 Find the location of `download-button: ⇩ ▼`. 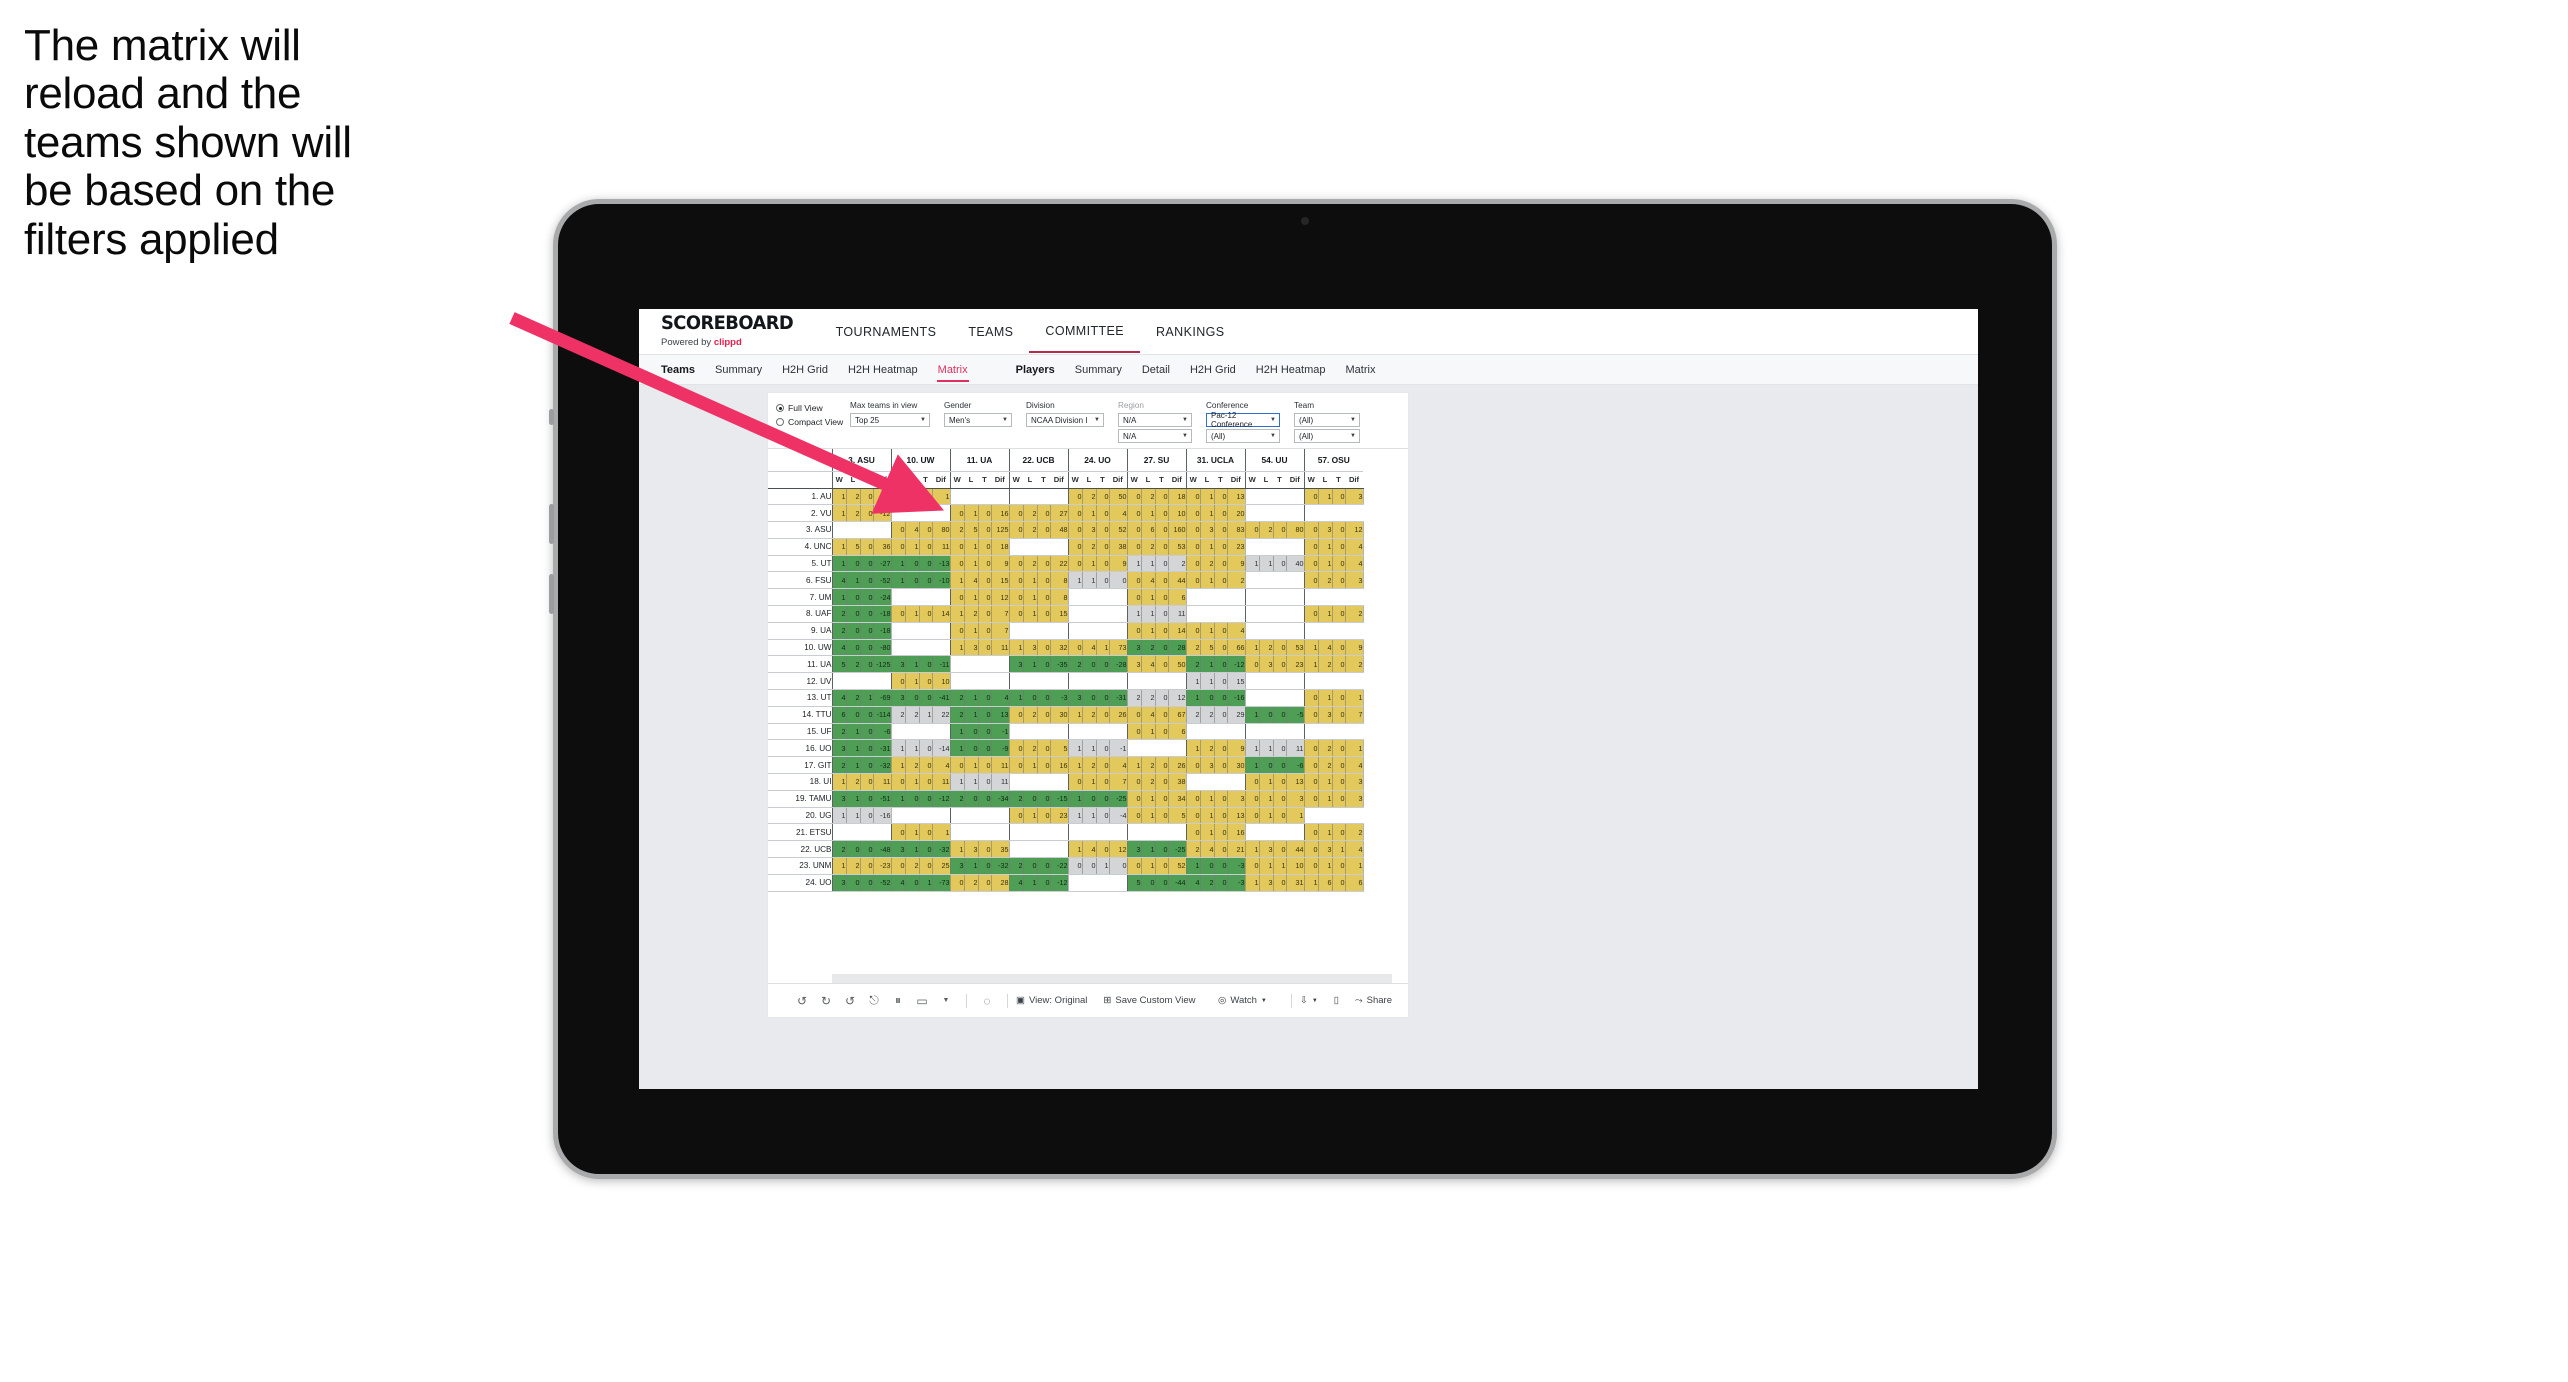

download-button: ⇩ ▼ is located at coordinates (1309, 1000).